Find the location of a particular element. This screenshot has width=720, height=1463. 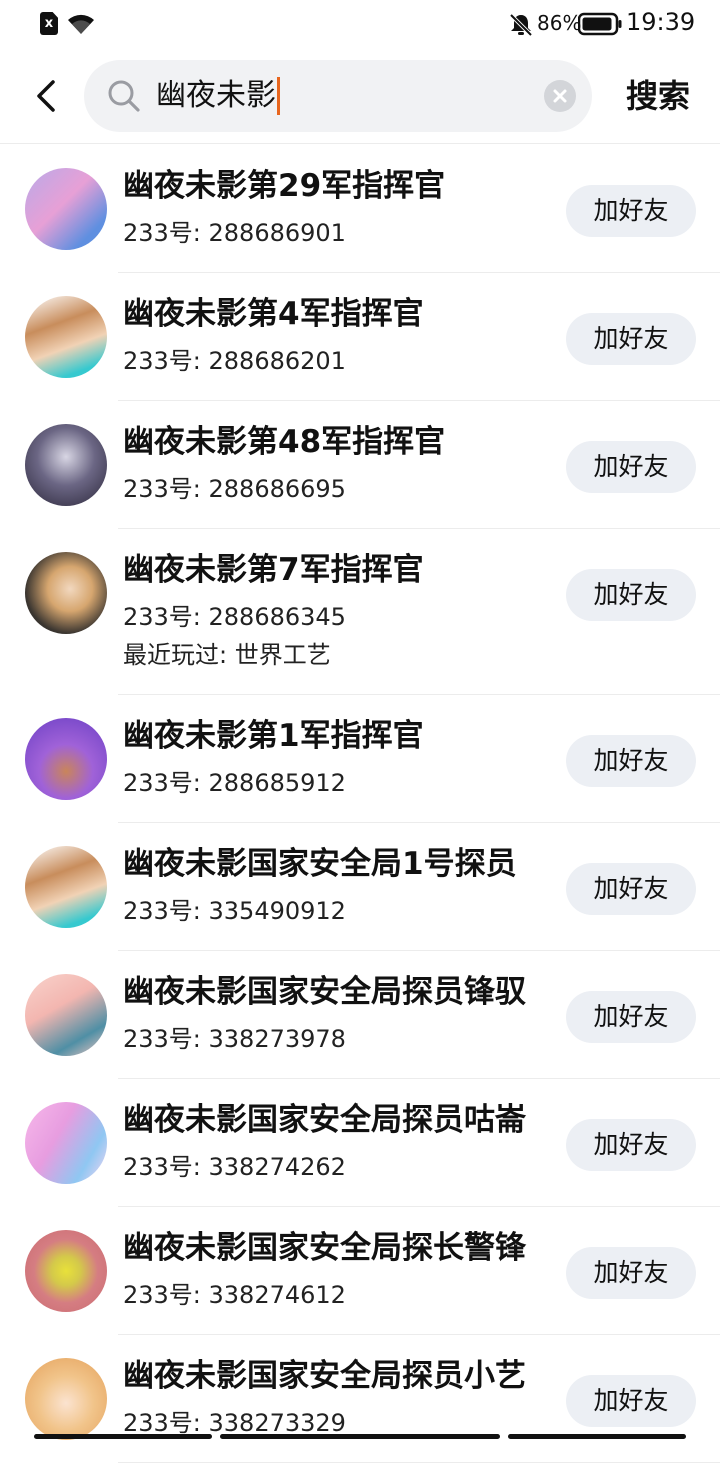

user-id: 233号: 288686345 is located at coordinates (234, 617).